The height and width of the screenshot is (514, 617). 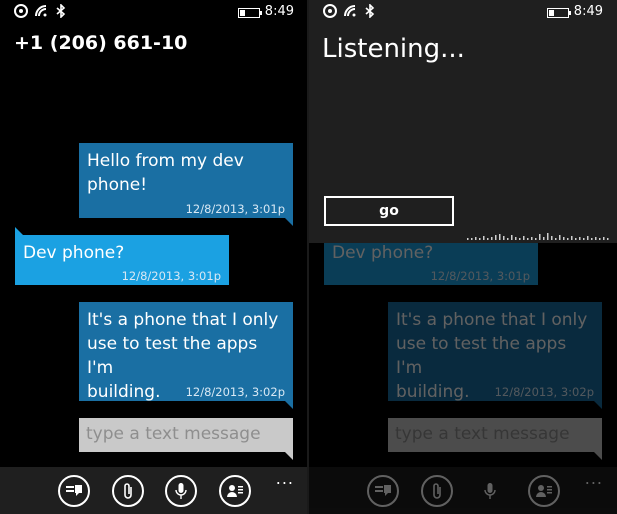 What do you see at coordinates (165, 161) in the screenshot?
I see `message-line: Hello from my dev` at bounding box center [165, 161].